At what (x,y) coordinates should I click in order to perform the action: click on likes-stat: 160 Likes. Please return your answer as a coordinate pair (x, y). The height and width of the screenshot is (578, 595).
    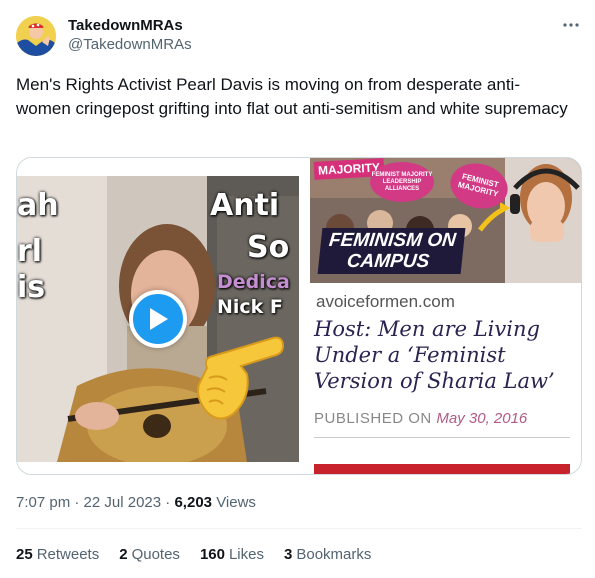
    Looking at the image, I should click on (232, 555).